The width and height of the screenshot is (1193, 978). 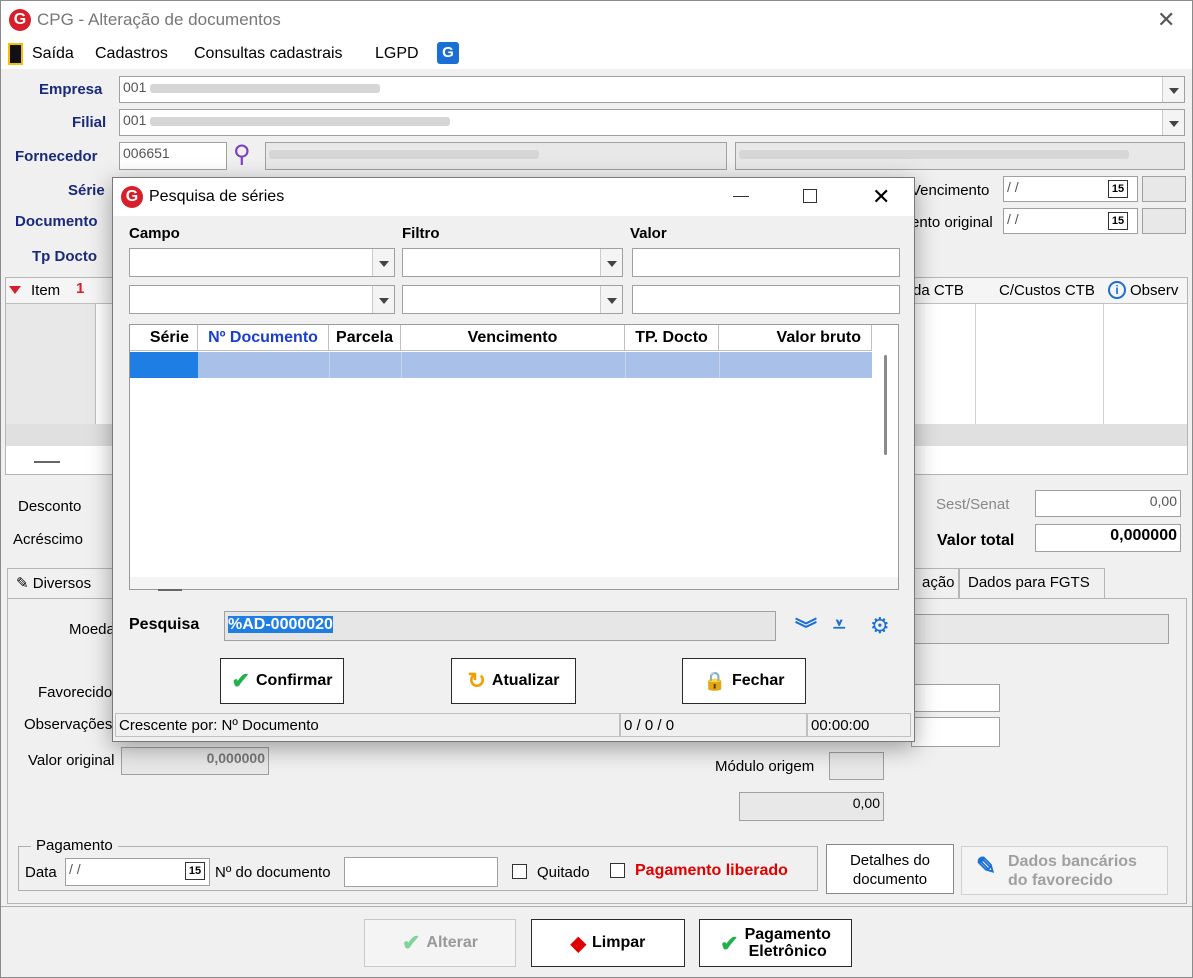 What do you see at coordinates (1072, 861) in the screenshot?
I see `dados-label-1: Dados bancários` at bounding box center [1072, 861].